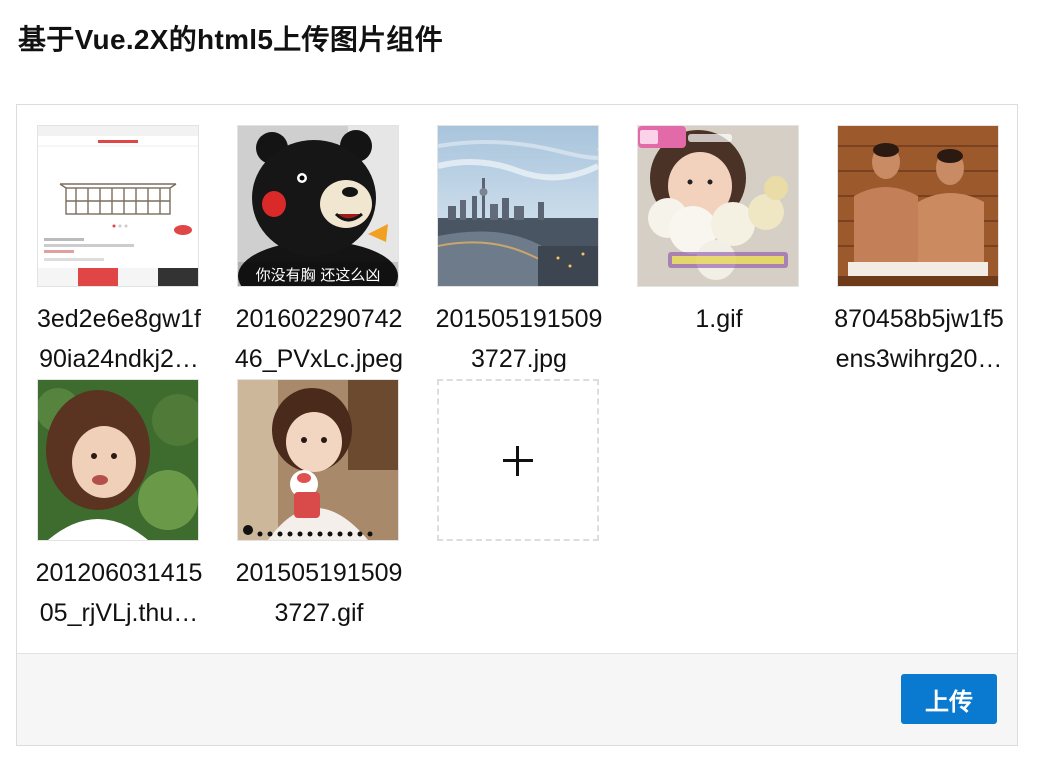 The width and height of the screenshot is (1048, 768). What do you see at coordinates (119, 319) in the screenshot?
I see `file-name-line: 3ed2e6e8gw1f` at bounding box center [119, 319].